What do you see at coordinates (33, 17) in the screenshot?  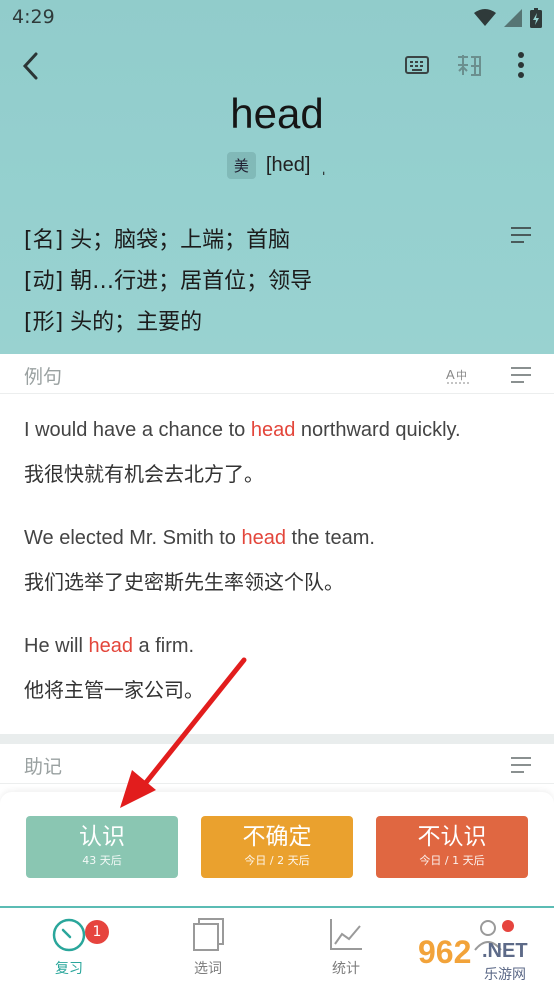 I see `status-time: 4:29` at bounding box center [33, 17].